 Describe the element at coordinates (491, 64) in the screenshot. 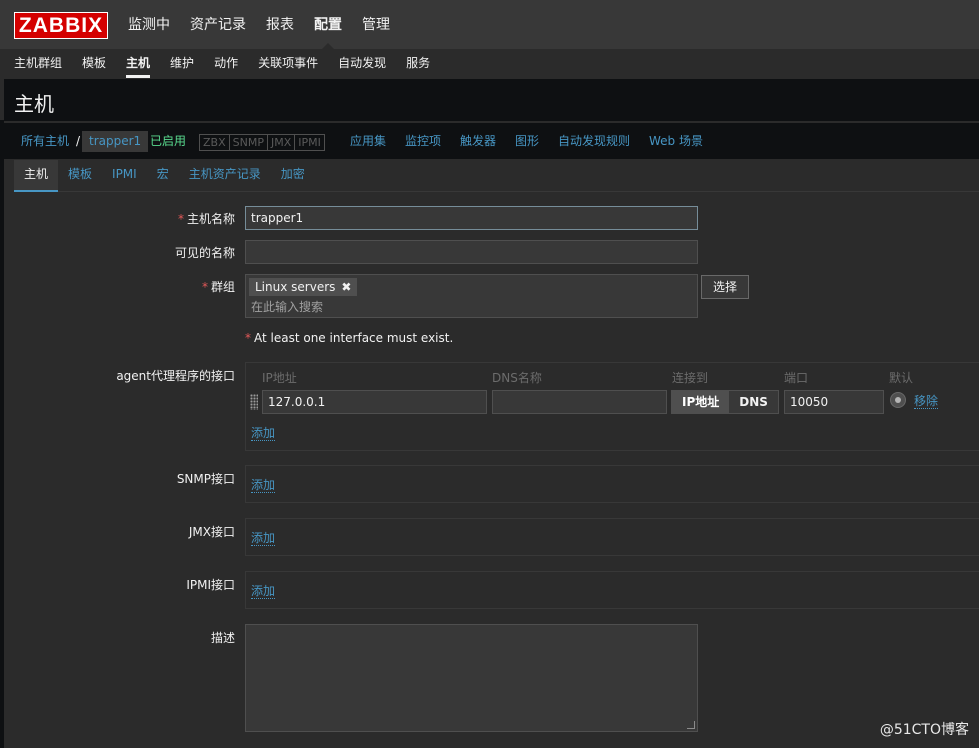

I see `sub-menu-bar: 主机群组 模板 主机 维护 动作 关联项事件 自动发现 服务` at that location.